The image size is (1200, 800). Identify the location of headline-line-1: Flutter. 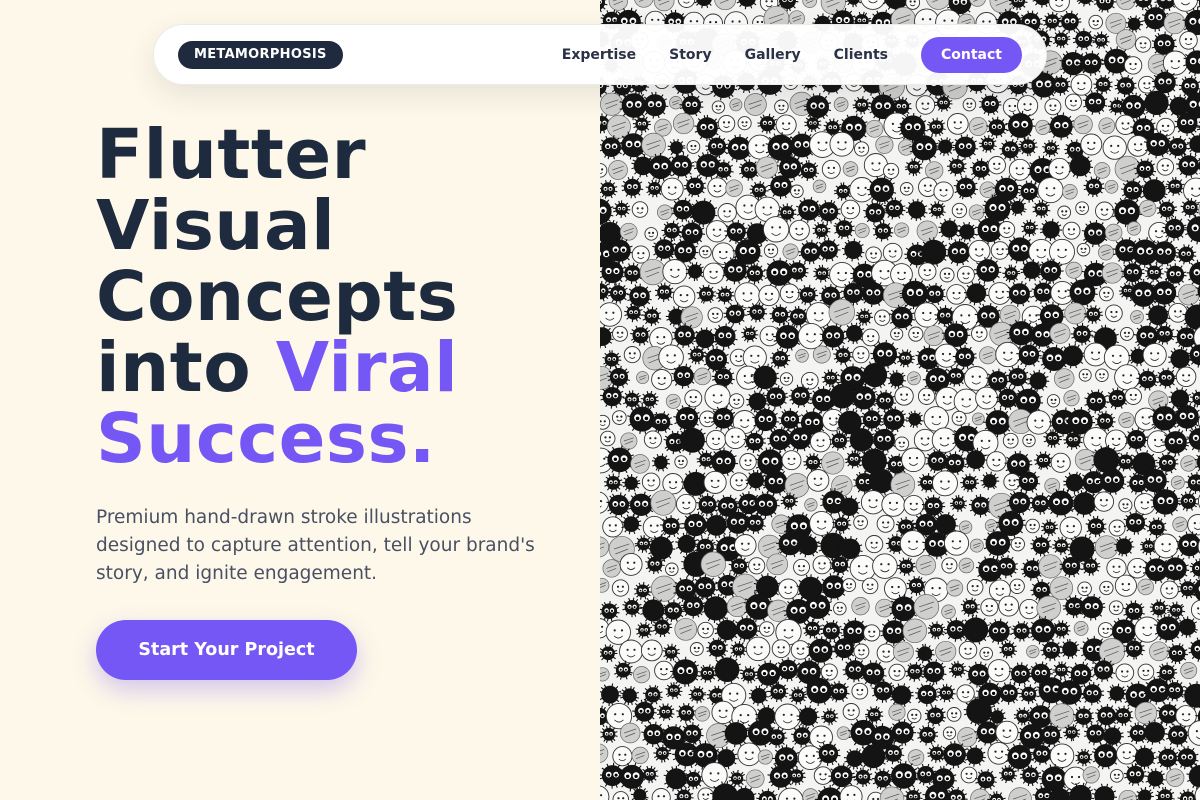
(231, 155).